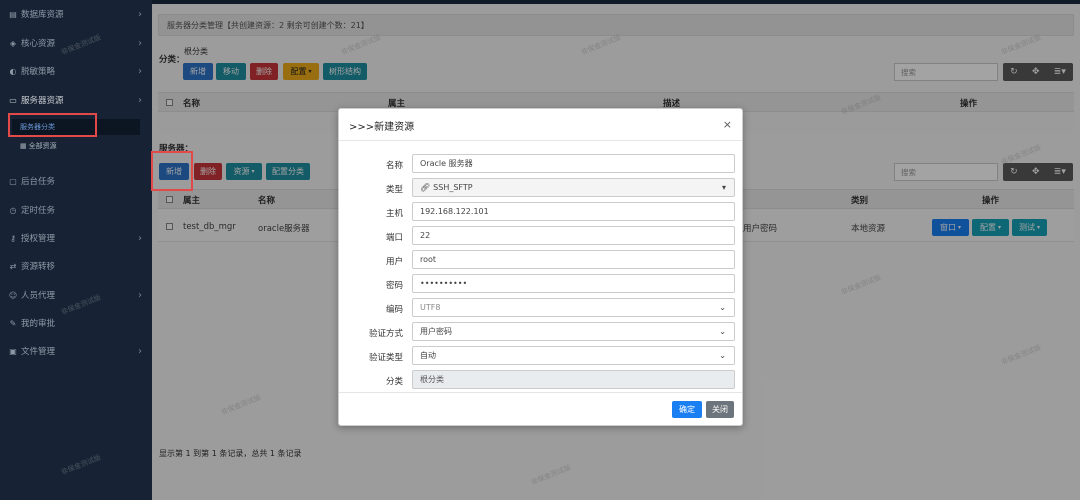 This screenshot has height=500, width=1080. What do you see at coordinates (573, 163) in the screenshot?
I see `name-input: Oracle 服务器` at bounding box center [573, 163].